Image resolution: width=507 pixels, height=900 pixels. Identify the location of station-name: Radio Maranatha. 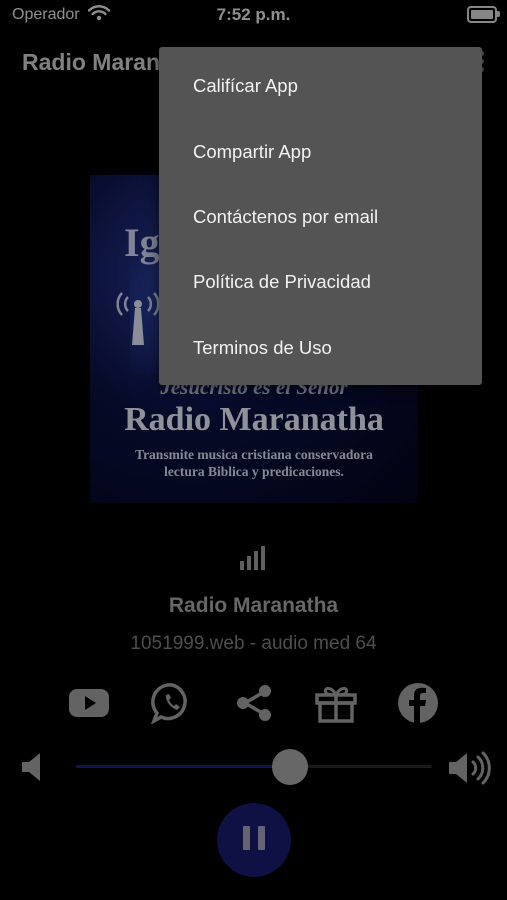
(253, 605).